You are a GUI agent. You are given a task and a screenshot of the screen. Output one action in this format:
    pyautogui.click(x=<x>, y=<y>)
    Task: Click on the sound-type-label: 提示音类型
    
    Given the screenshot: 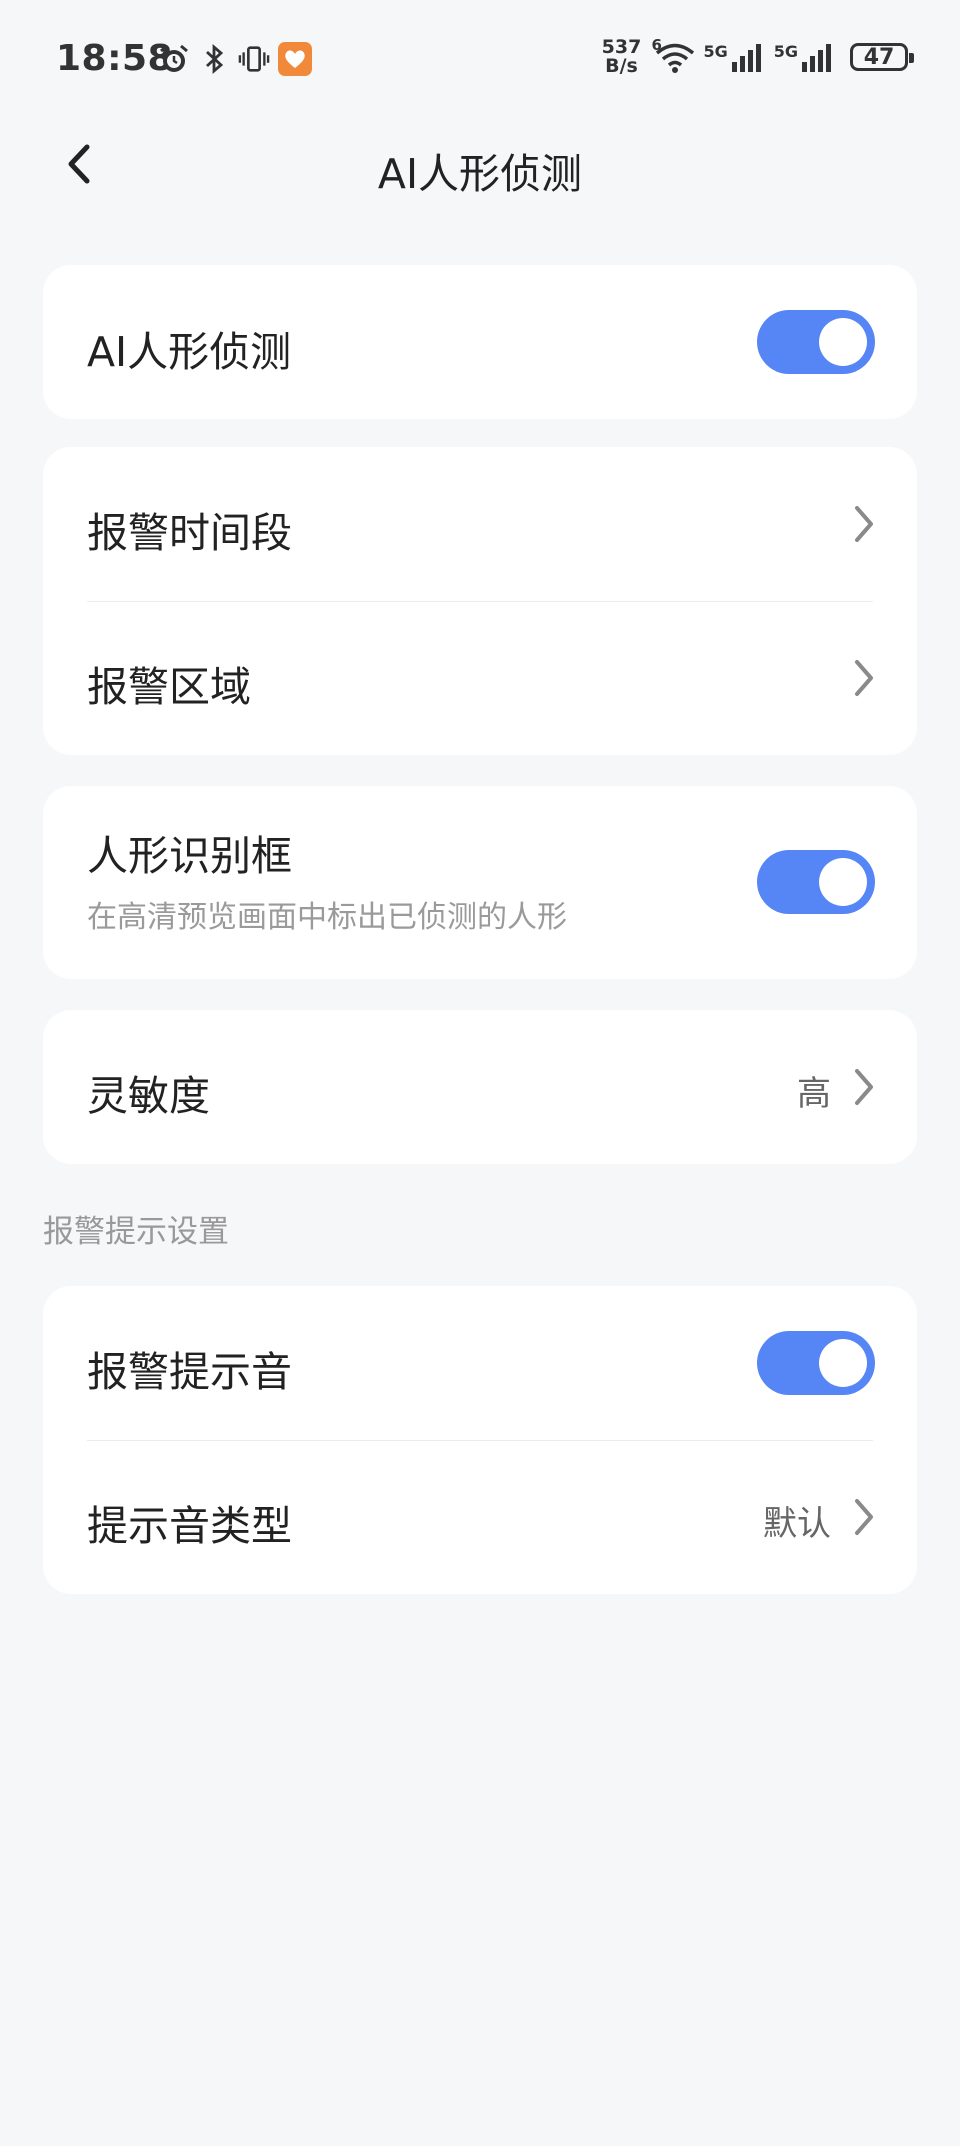 What is the action you would take?
    pyautogui.click(x=189, y=1526)
    